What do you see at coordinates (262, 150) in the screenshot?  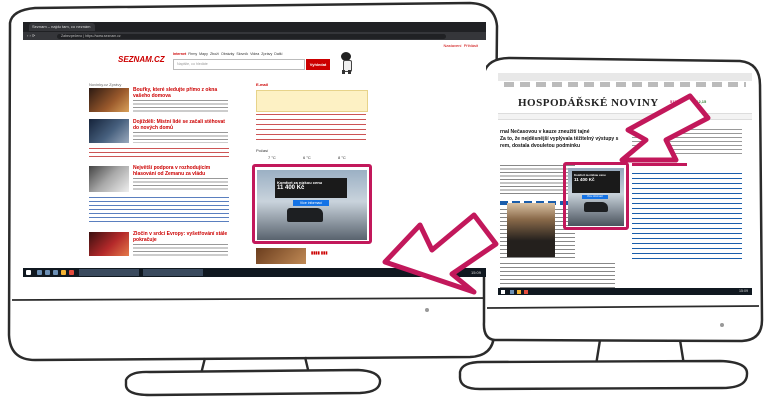 I see `weather-label: Počasí` at bounding box center [262, 150].